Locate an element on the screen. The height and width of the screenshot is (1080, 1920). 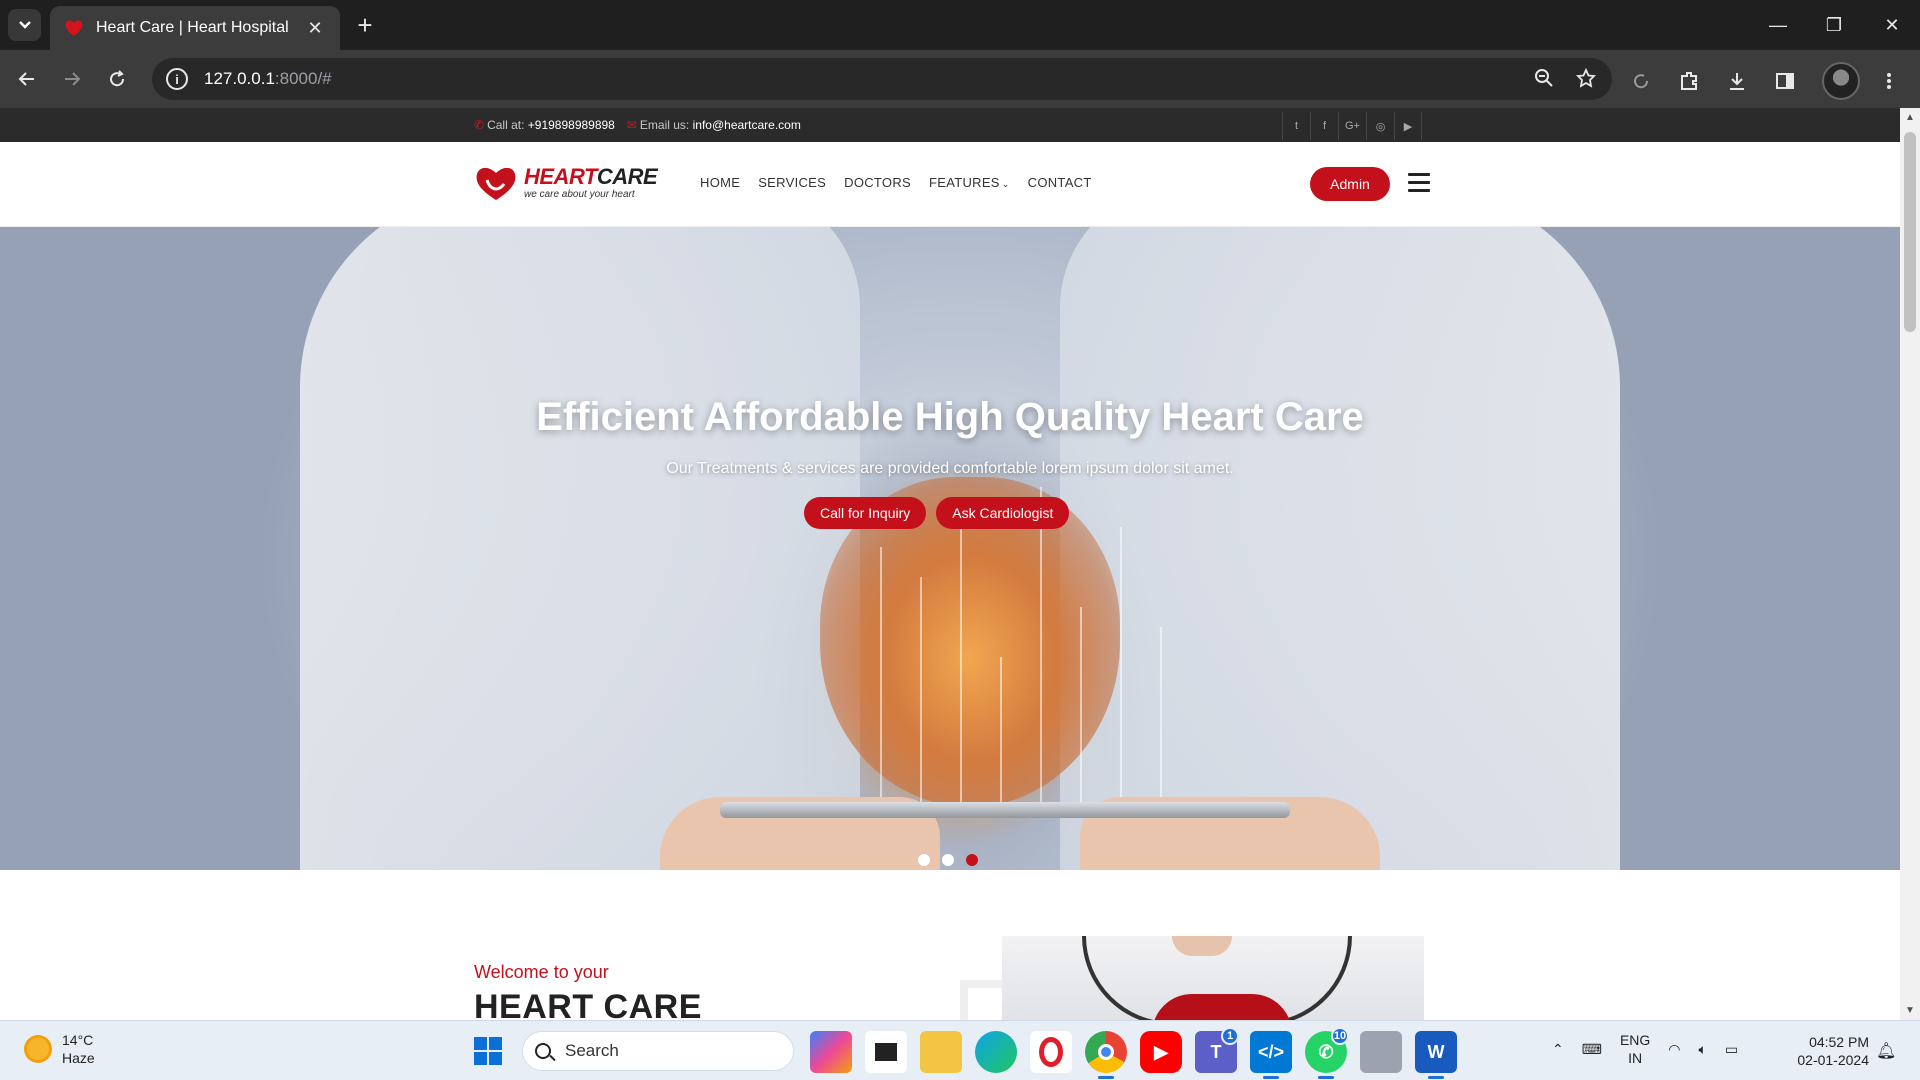
notification-bell-icon: 🔔︎ is located at coordinates (1886, 1051).